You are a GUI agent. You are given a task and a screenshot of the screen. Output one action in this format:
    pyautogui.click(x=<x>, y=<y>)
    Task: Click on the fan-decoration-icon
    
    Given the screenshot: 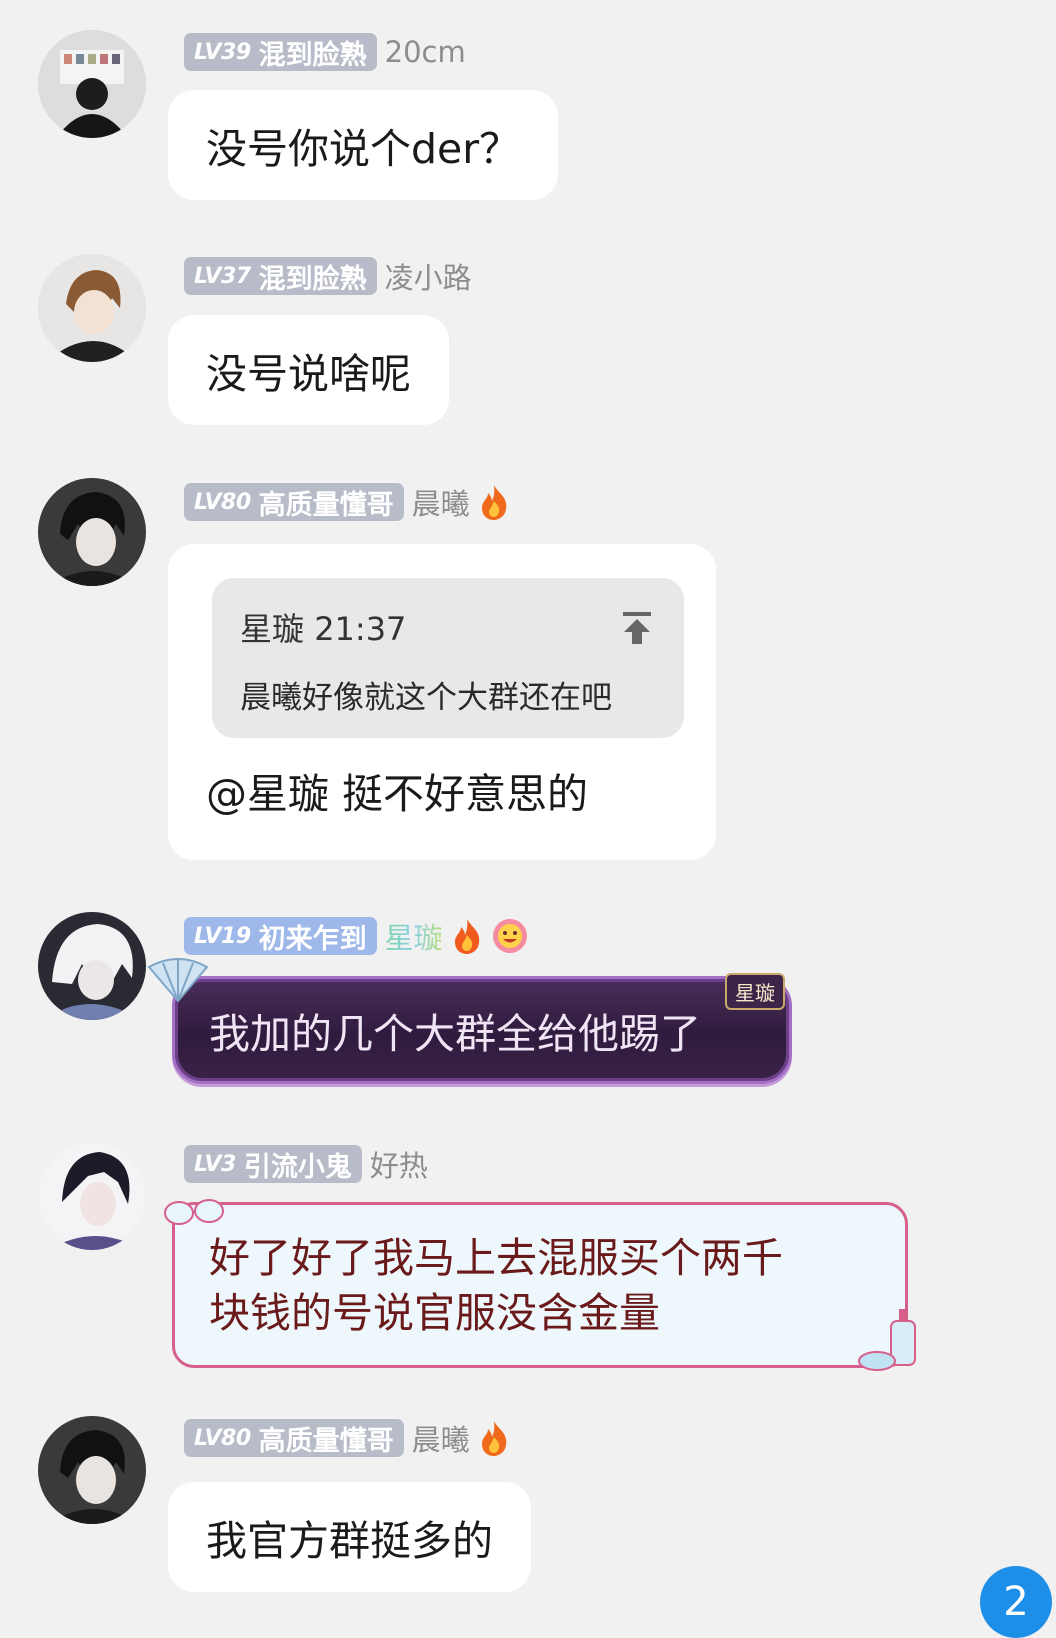 What is the action you would take?
    pyautogui.click(x=178, y=980)
    